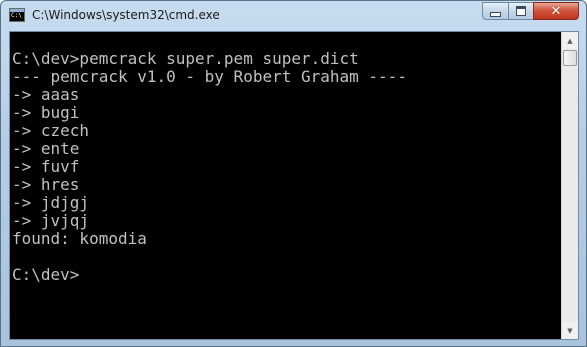 This screenshot has height=347, width=587. I want to click on console-line: -> jvjqj, so click(51, 220).